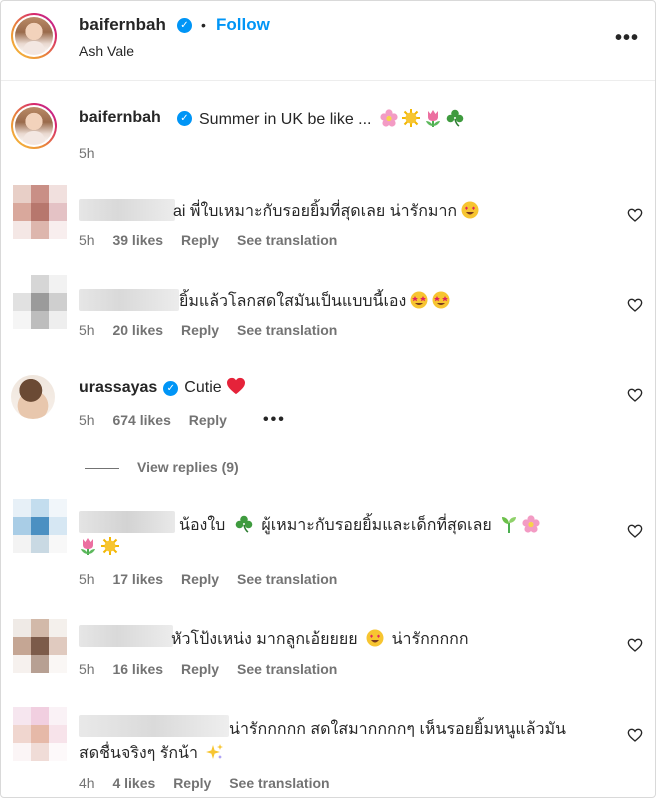 The height and width of the screenshot is (800, 658). What do you see at coordinates (118, 387) in the screenshot?
I see `comment-username: urassayas` at bounding box center [118, 387].